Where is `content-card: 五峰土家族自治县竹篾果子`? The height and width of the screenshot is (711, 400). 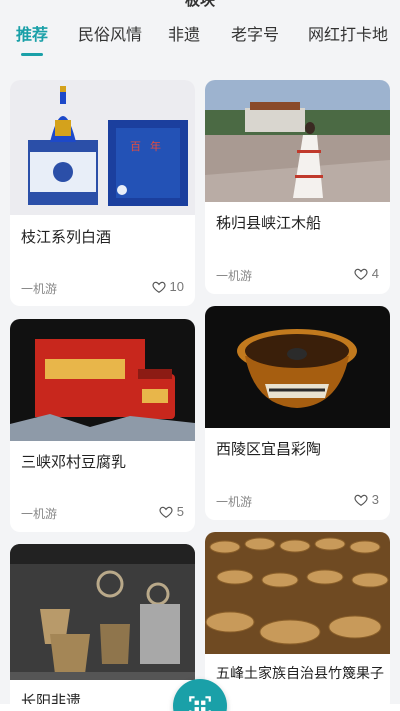 content-card: 五峰土家族自治县竹篾果子 is located at coordinates (297, 621).